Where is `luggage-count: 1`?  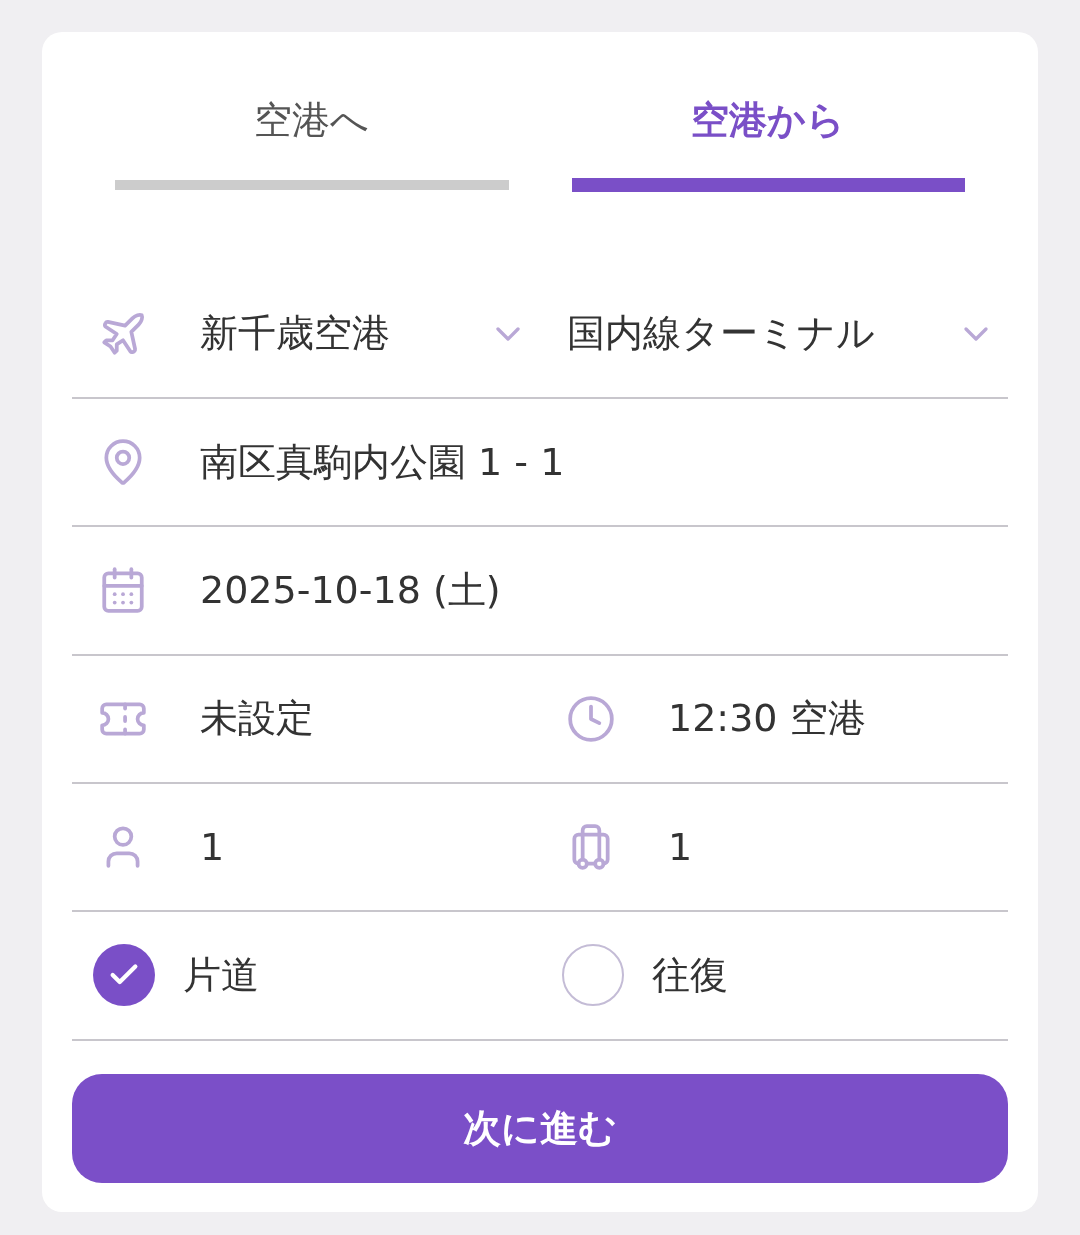
luggage-count: 1 is located at coordinates (681, 847).